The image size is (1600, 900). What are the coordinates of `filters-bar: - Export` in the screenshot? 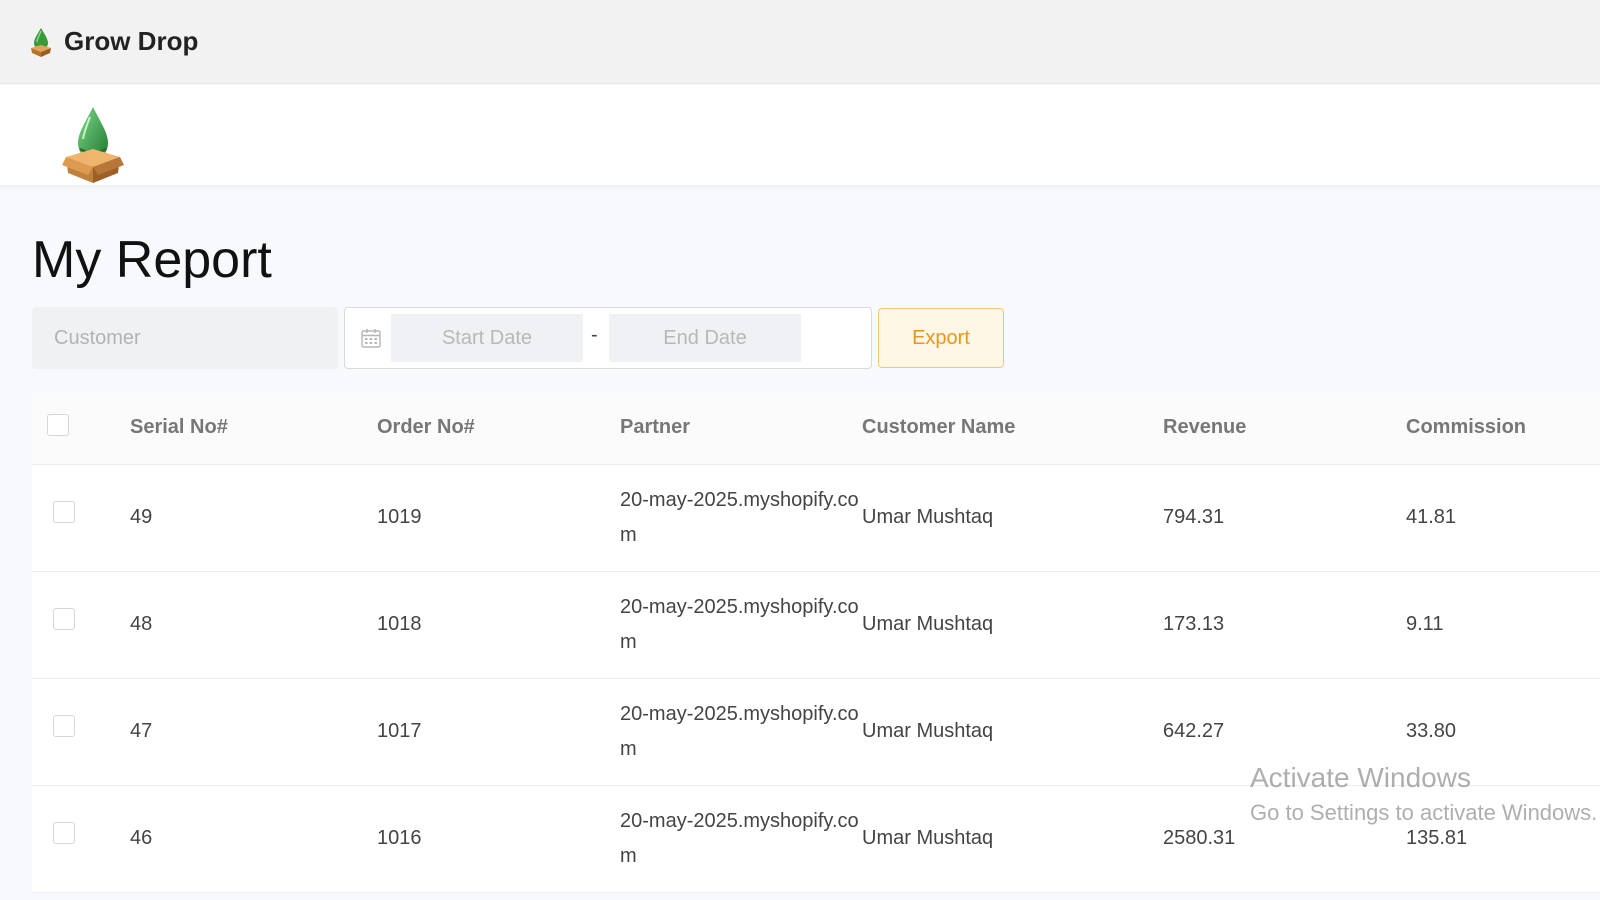 It's located at (518, 338).